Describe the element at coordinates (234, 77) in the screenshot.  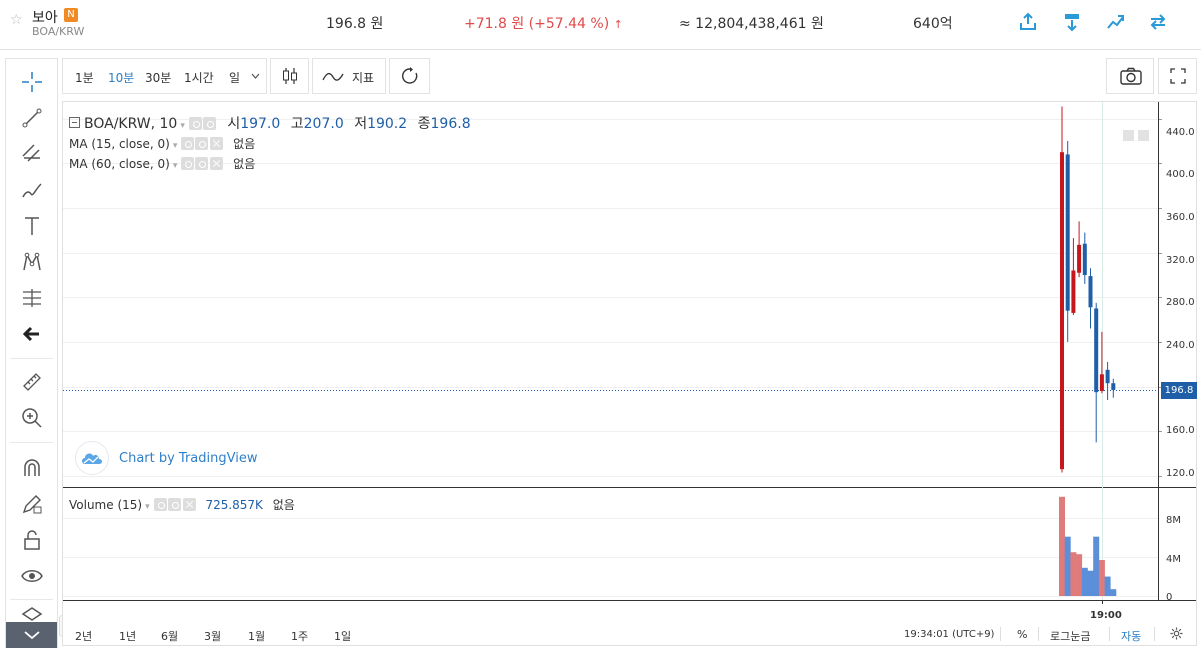
I see `interval-day: 일` at that location.